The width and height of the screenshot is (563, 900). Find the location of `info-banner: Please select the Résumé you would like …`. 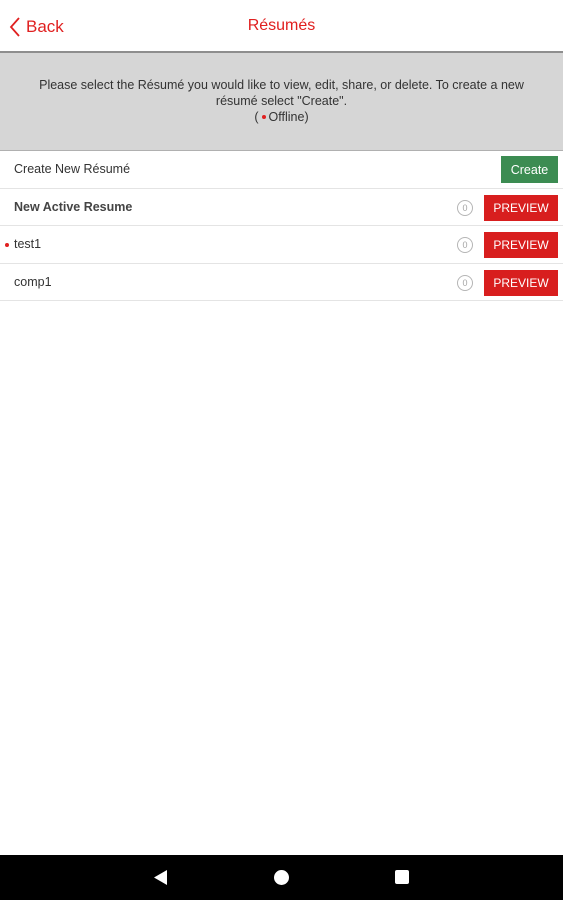

info-banner: Please select the Résumé you would like … is located at coordinates (281, 102).